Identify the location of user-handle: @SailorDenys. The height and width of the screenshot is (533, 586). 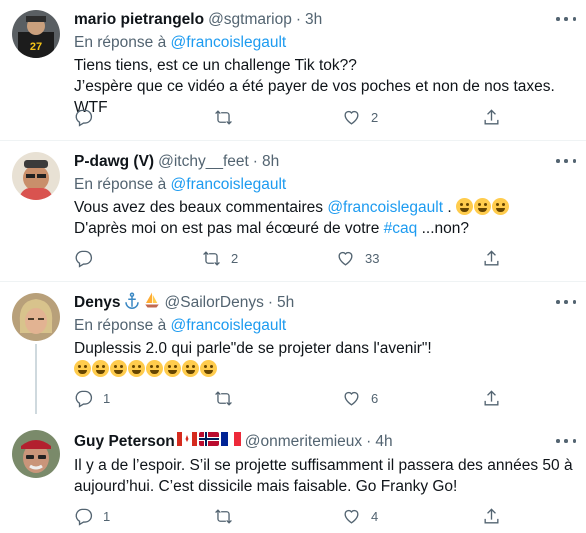
(214, 303).